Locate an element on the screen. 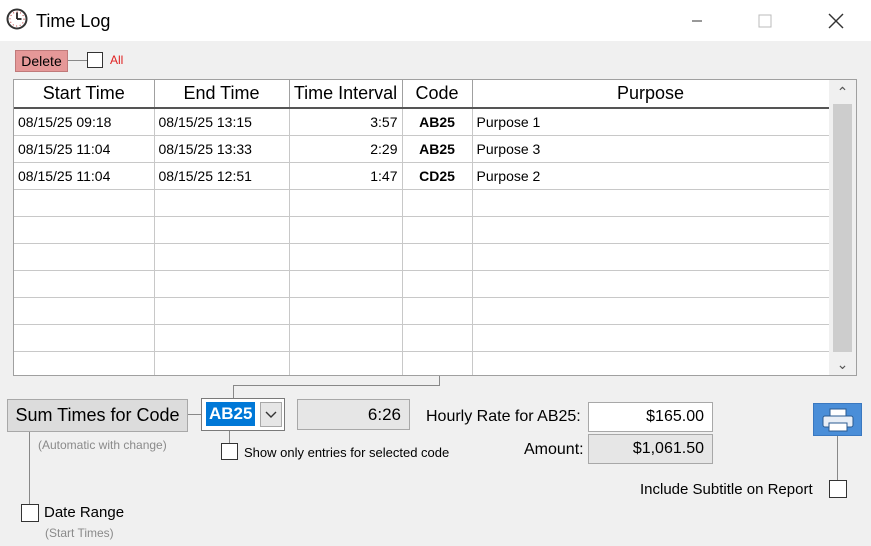 The width and height of the screenshot is (871, 546). total-time-field: 6:26 is located at coordinates (353, 414).